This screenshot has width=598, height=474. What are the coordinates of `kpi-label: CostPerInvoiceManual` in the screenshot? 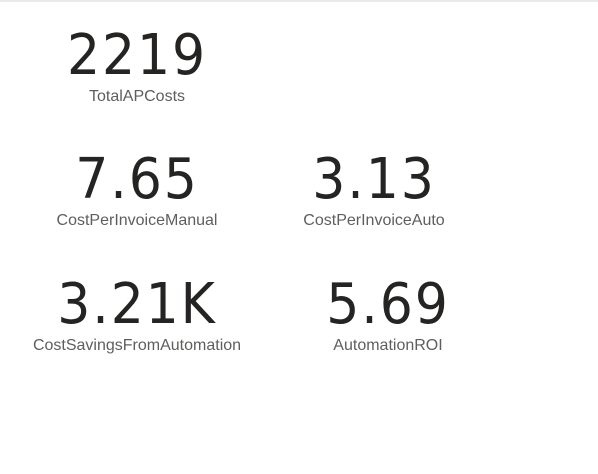 It's located at (137, 220).